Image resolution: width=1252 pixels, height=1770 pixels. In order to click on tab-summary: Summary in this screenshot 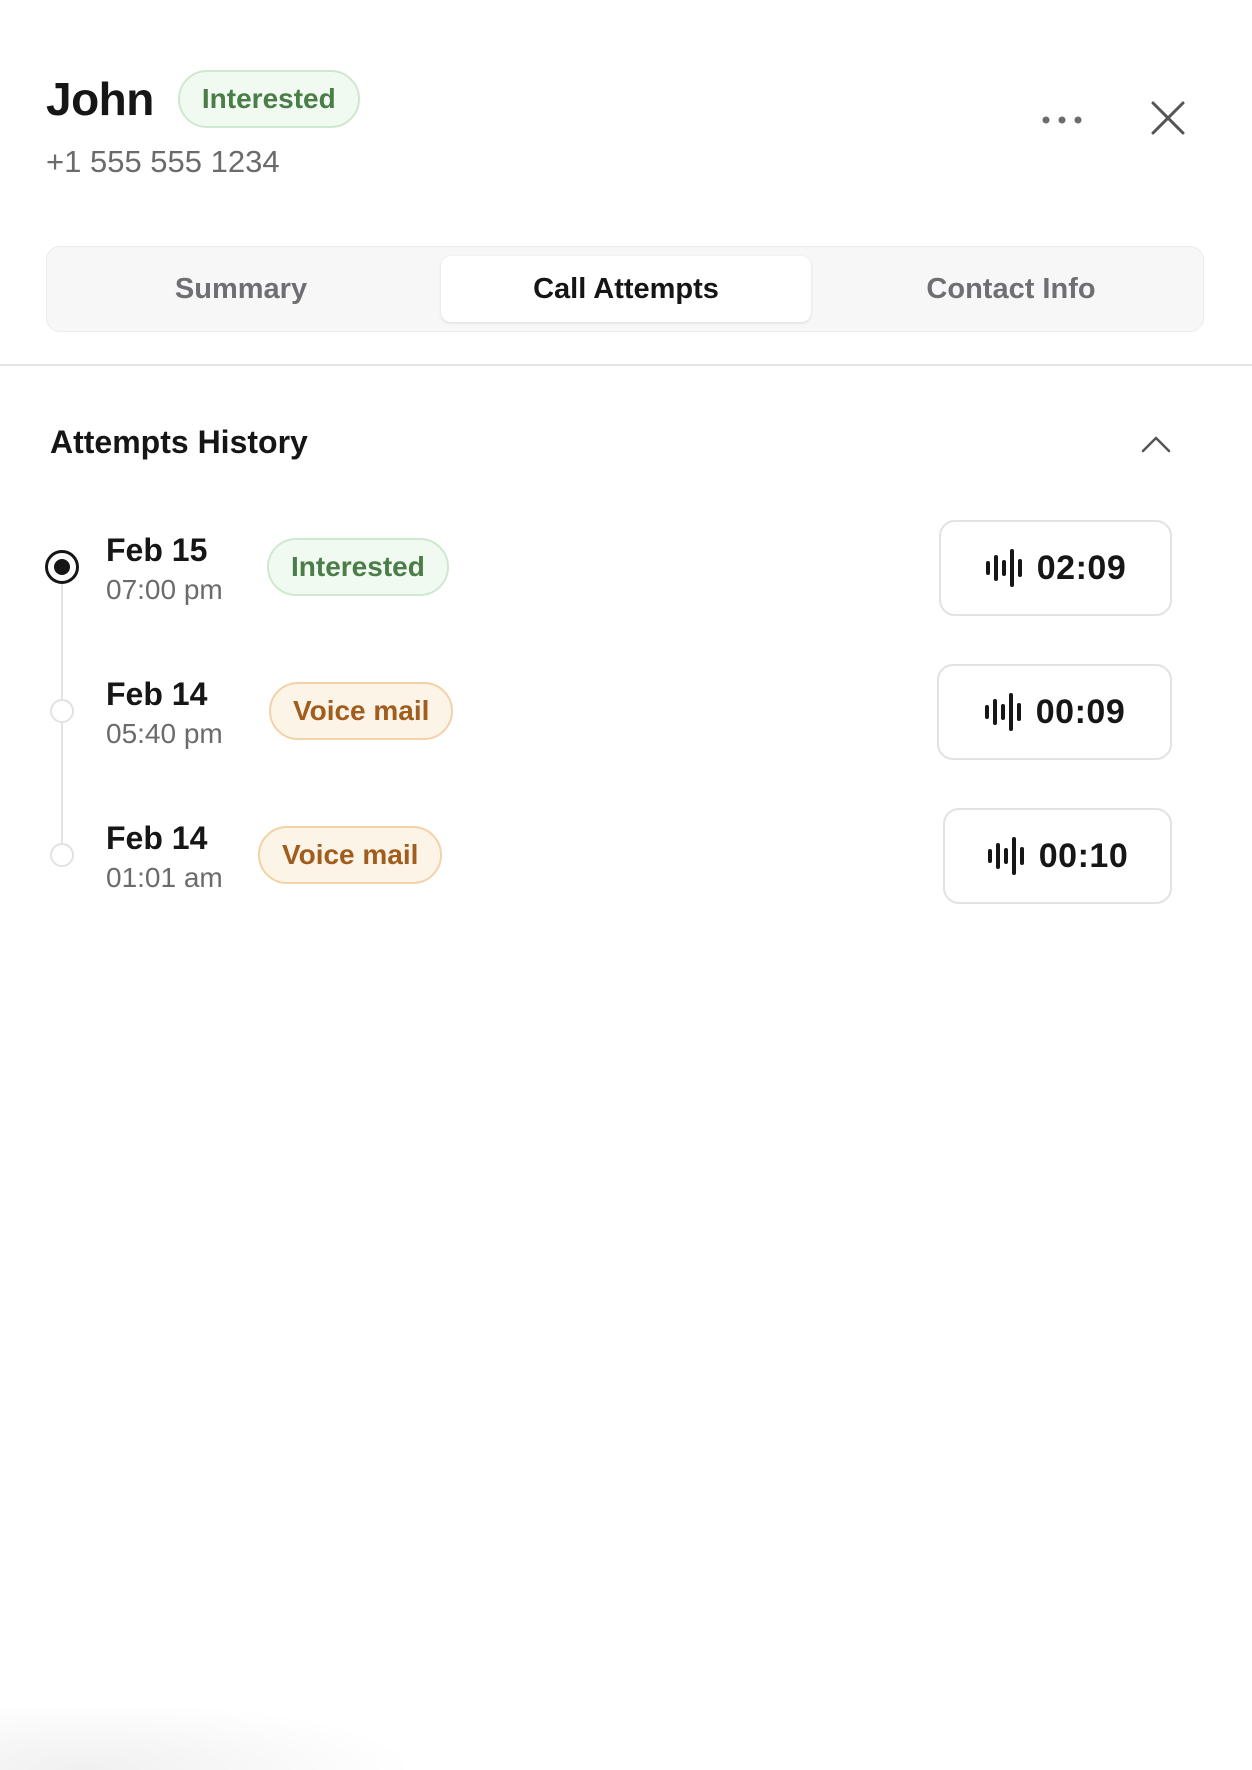, I will do `click(241, 289)`.